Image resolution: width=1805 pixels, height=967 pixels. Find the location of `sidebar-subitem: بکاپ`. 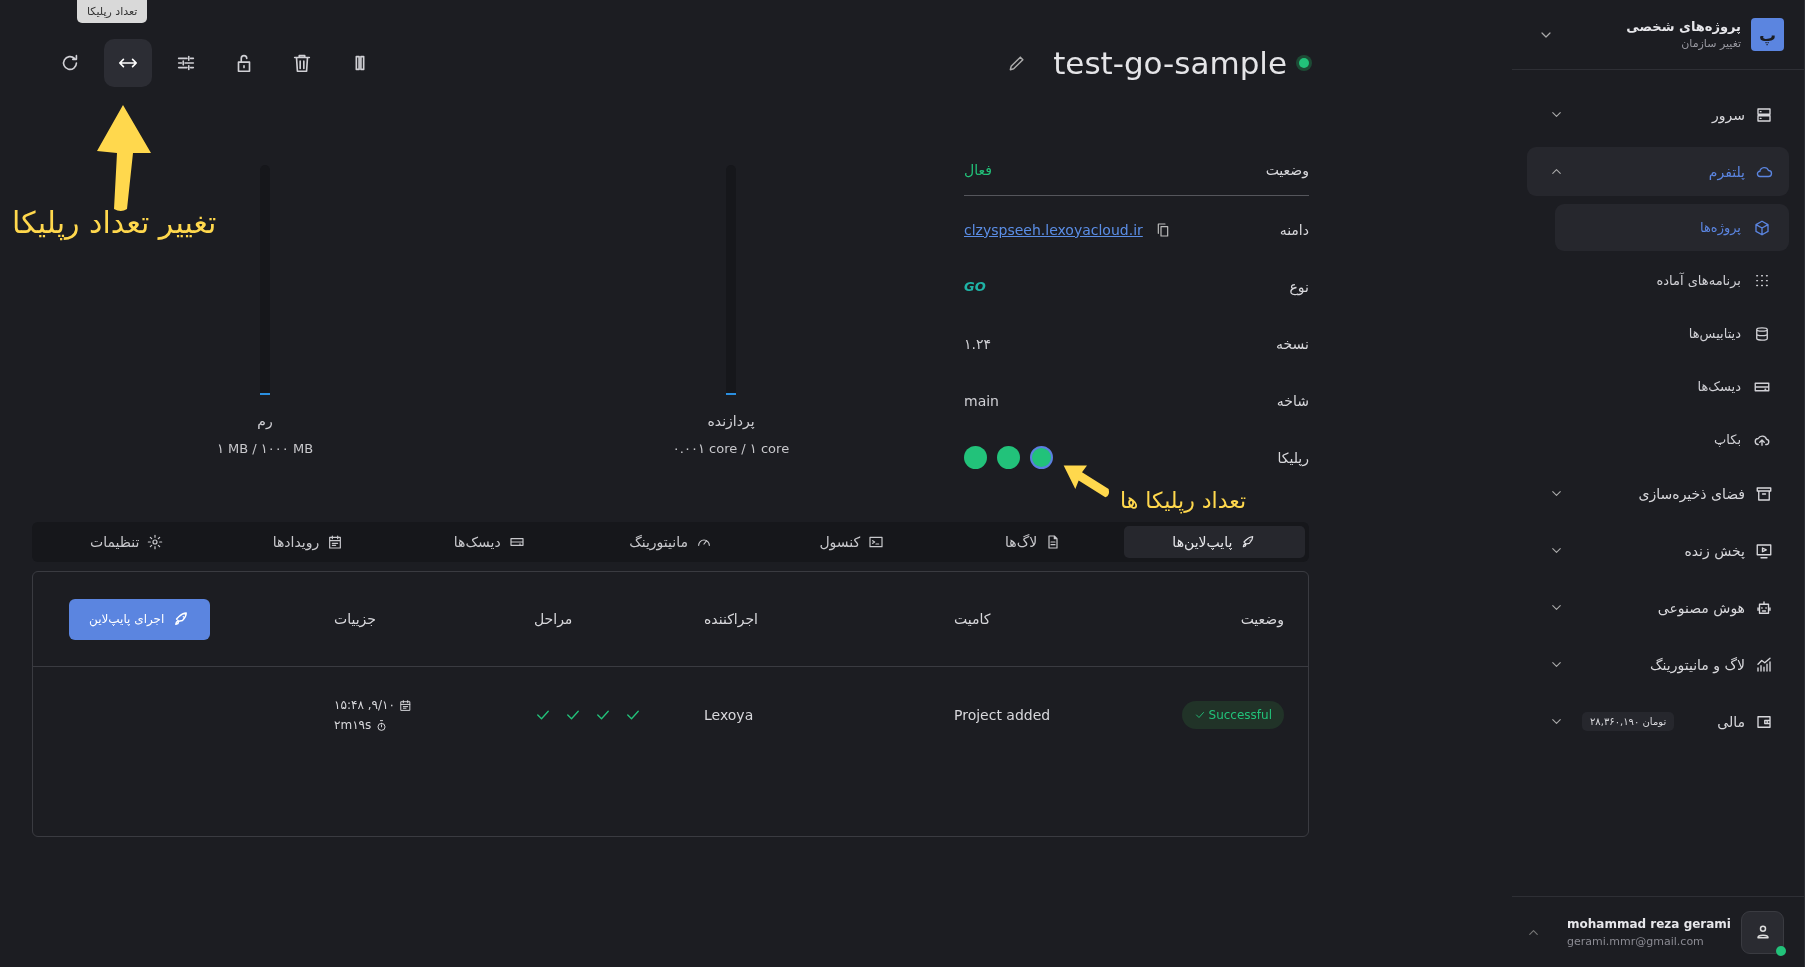

sidebar-subitem: بکاپ is located at coordinates (1672, 439).